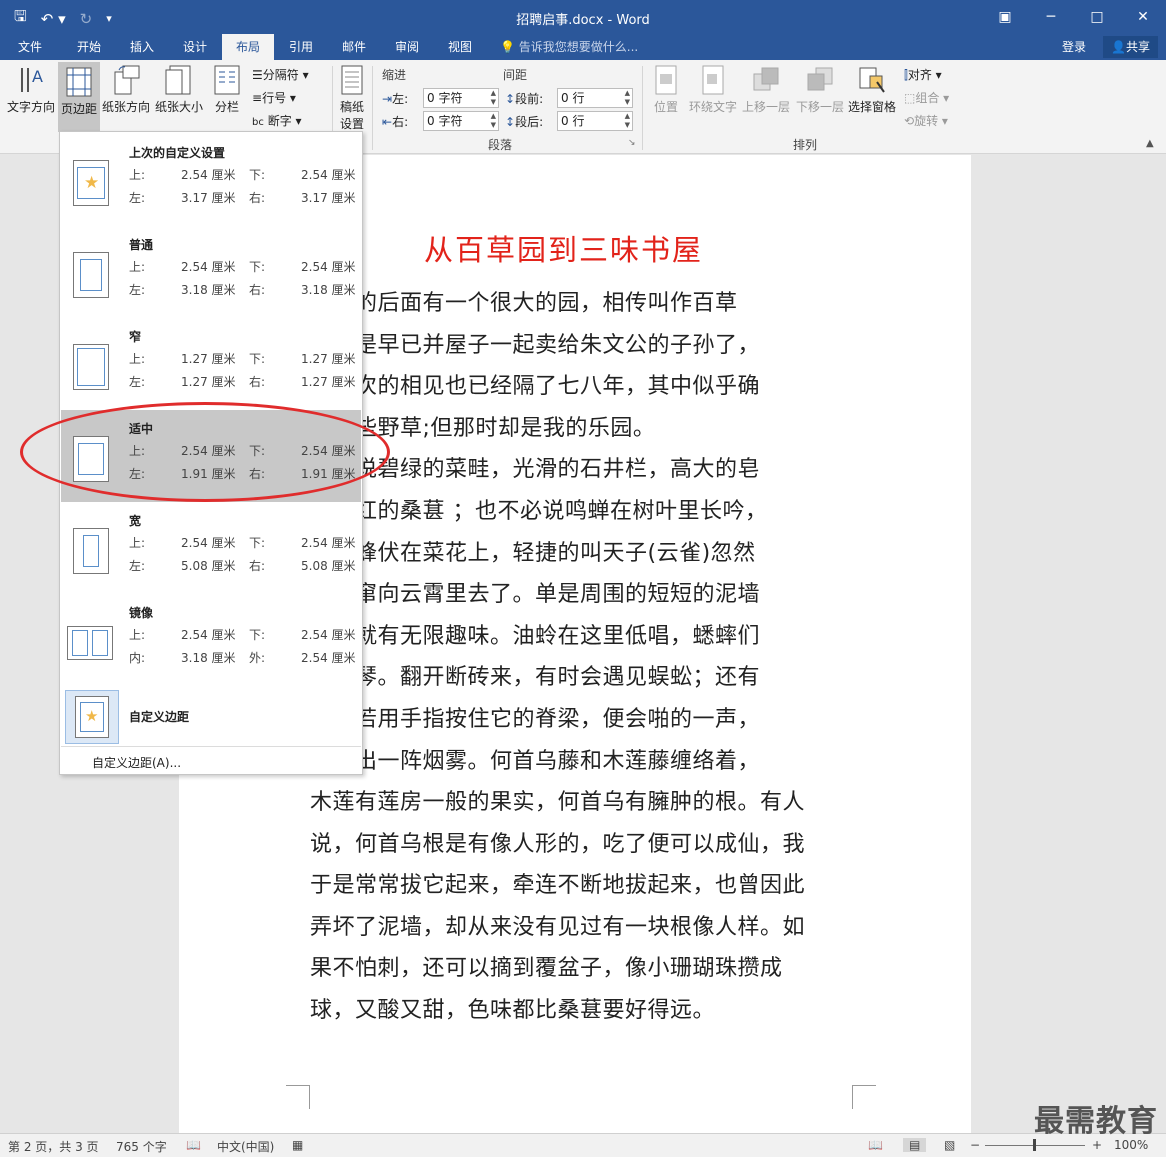 The image size is (1166, 1157). I want to click on language-indicator: 中文(中国), so click(245, 1146).